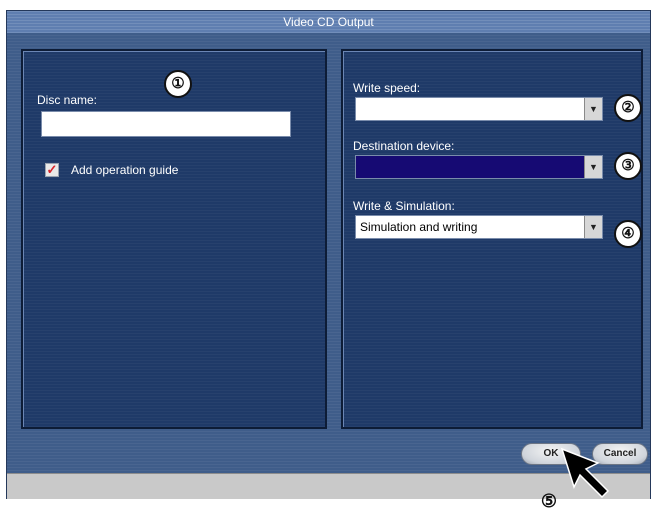 This screenshot has height=520, width=653. I want to click on add-operation-guide-label: Add operation guide, so click(125, 170).